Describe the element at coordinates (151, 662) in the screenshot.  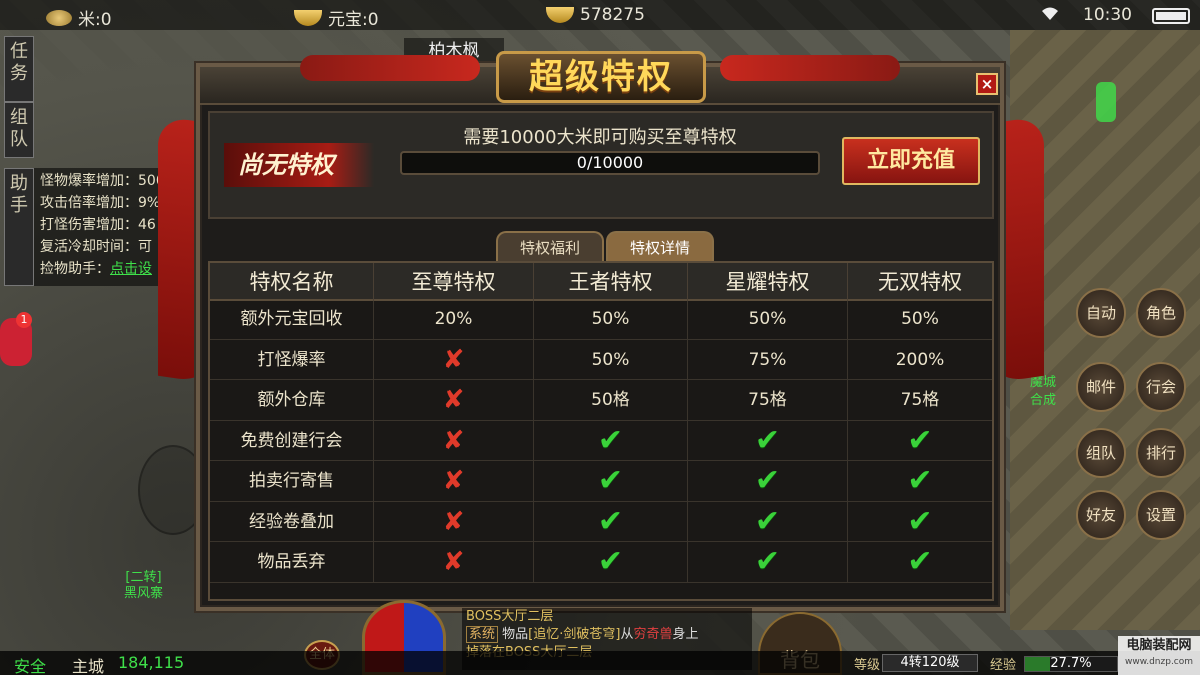
I see `coordinates: 184,115` at that location.